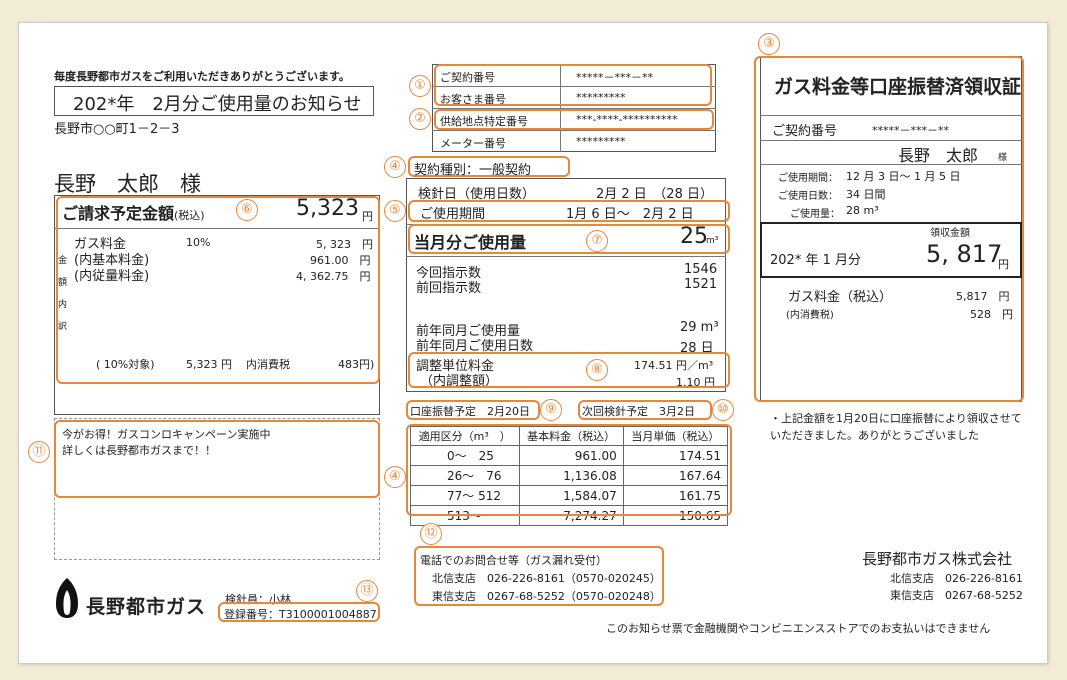 The width and height of the screenshot is (1067, 680). Describe the element at coordinates (395, 211) in the screenshot. I see `marker-5: ⑤` at that location.